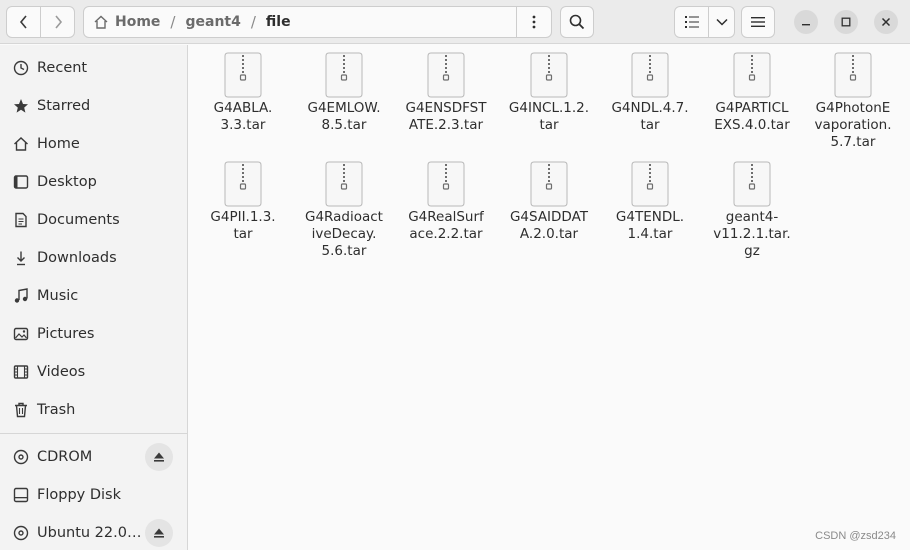 This screenshot has height=550, width=910. What do you see at coordinates (93, 68) in the screenshot?
I see `sidebar-item-recent: Recent` at bounding box center [93, 68].